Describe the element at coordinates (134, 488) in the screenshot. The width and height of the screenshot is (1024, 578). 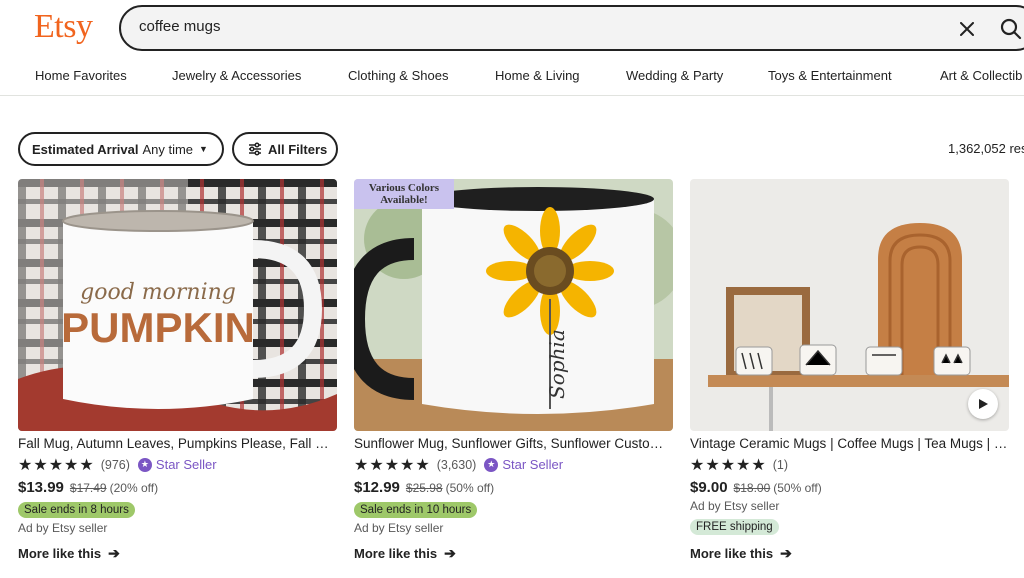
I see `discount: (20% off)` at that location.